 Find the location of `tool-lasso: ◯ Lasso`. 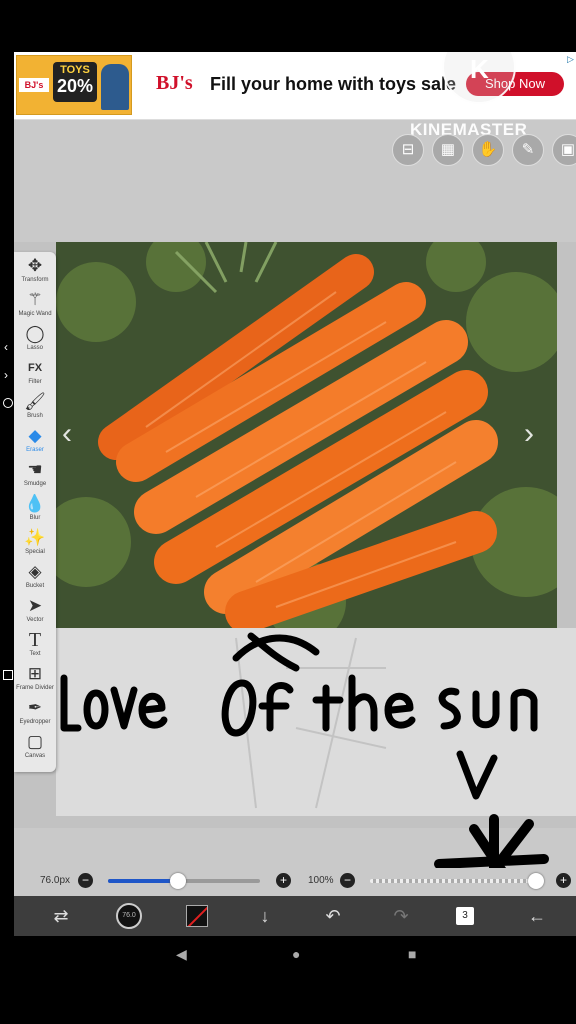

tool-lasso: ◯ Lasso is located at coordinates (35, 341).